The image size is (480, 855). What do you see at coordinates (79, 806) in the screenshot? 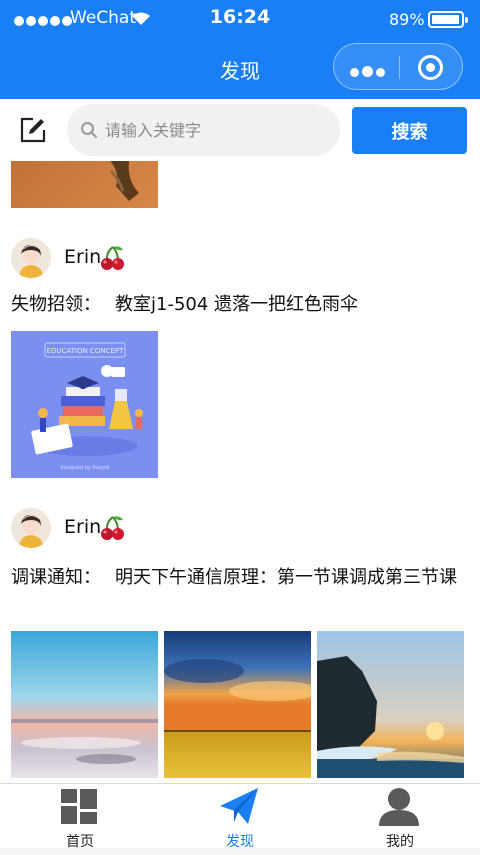
I see `grid-home-icon` at bounding box center [79, 806].